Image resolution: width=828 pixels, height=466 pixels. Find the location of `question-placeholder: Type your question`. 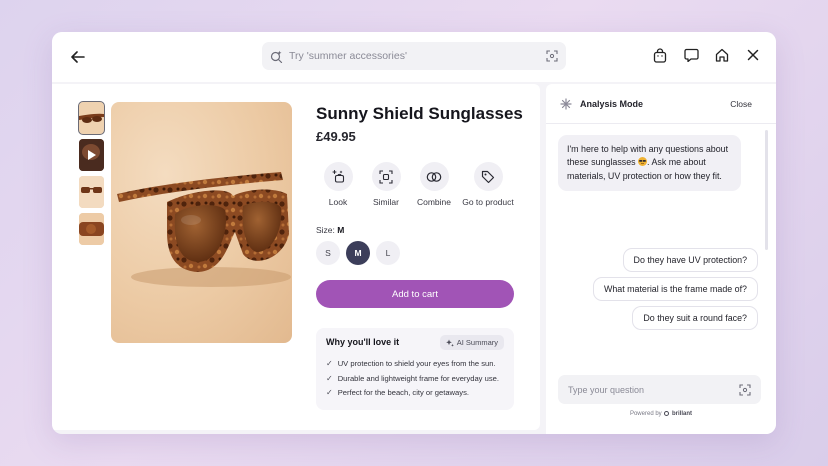

question-placeholder: Type your question is located at coordinates (653, 390).